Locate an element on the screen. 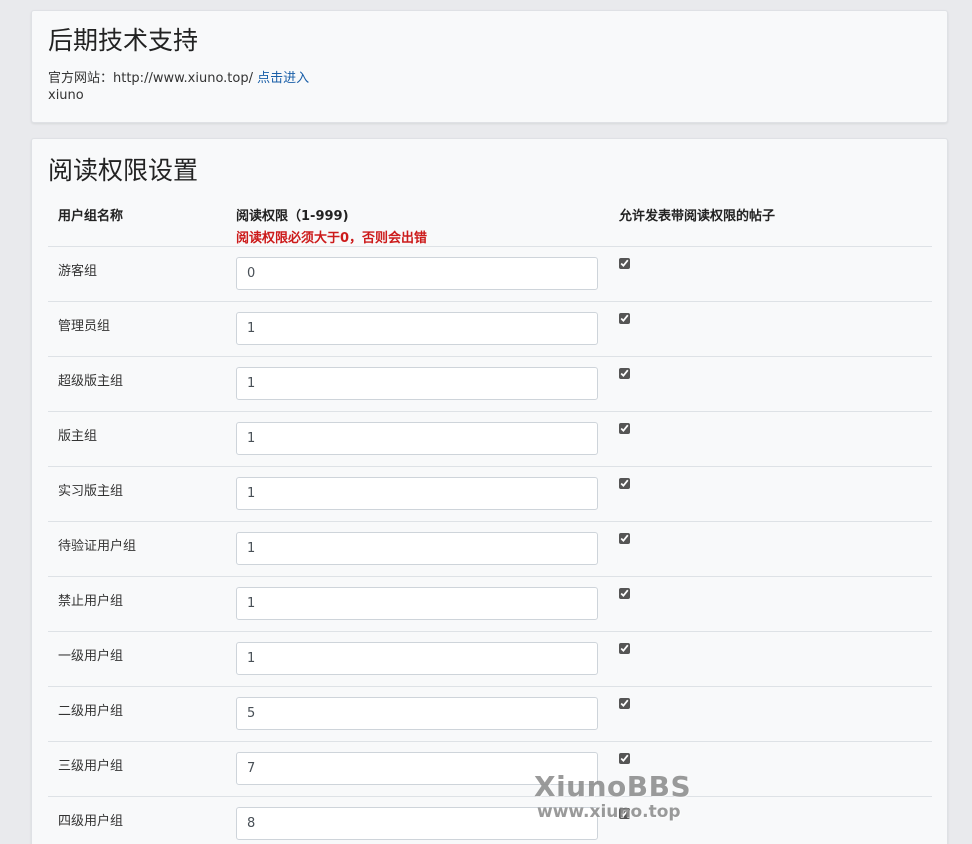  header-read-permission-label: 阅读权限（1-999) is located at coordinates (292, 216).